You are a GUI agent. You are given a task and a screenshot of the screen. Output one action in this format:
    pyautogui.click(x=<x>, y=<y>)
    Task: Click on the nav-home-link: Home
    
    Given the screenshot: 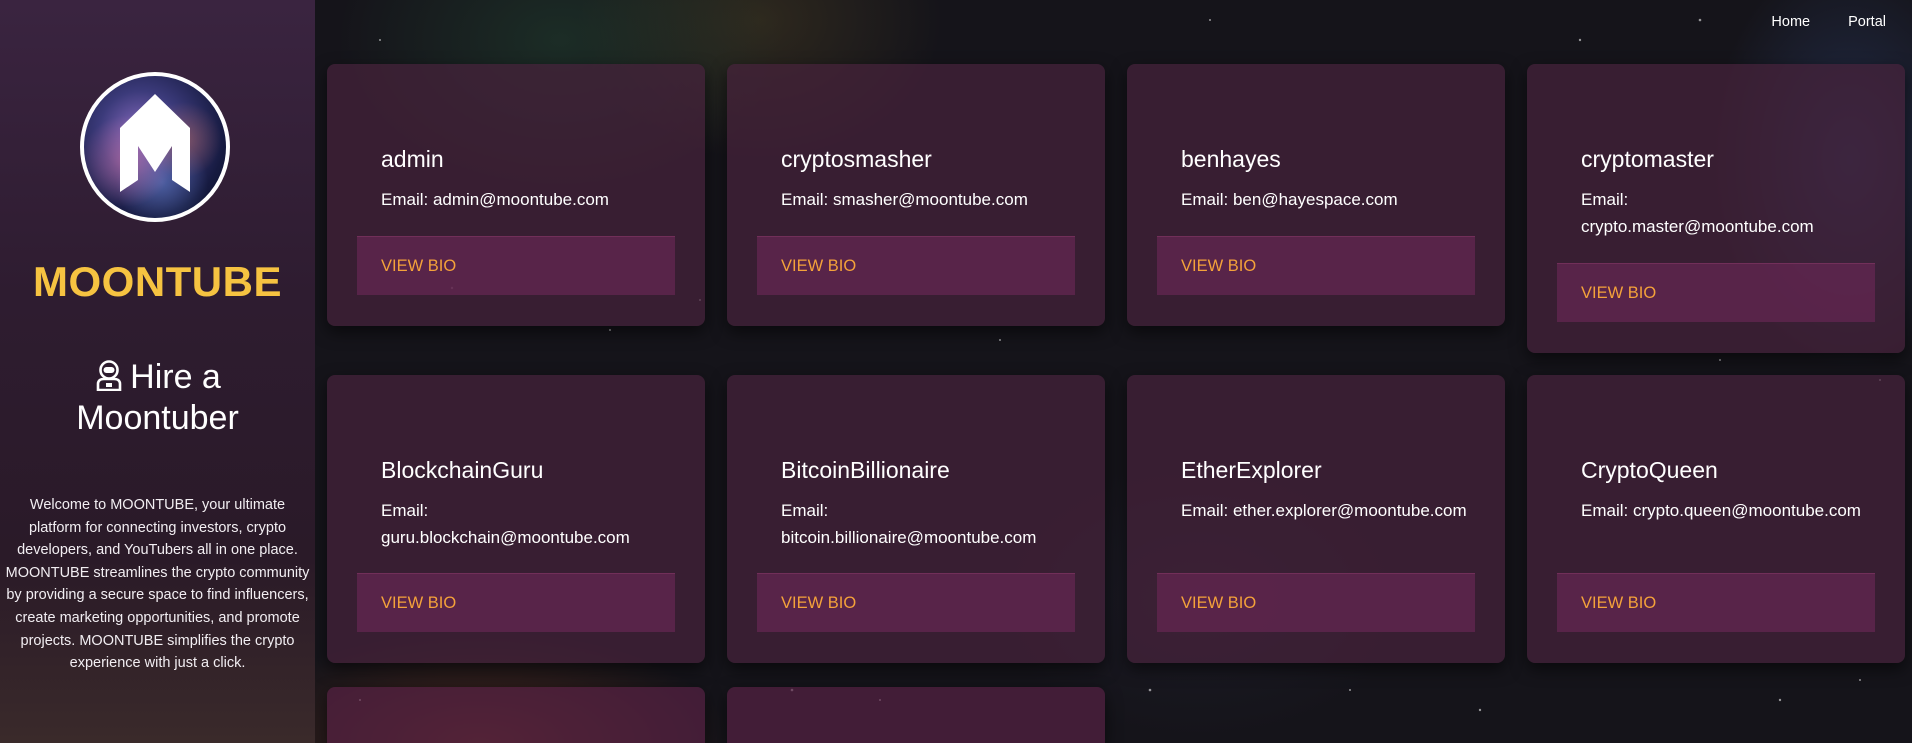 What is the action you would take?
    pyautogui.click(x=1790, y=22)
    